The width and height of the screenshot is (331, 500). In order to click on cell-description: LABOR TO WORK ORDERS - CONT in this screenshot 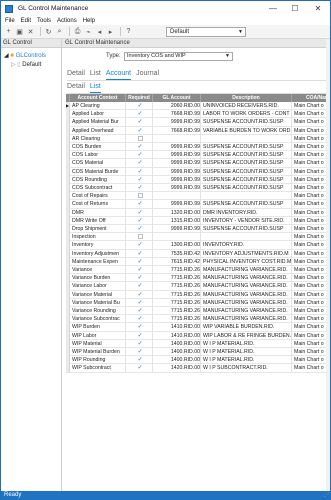, I will do `click(246, 114)`.